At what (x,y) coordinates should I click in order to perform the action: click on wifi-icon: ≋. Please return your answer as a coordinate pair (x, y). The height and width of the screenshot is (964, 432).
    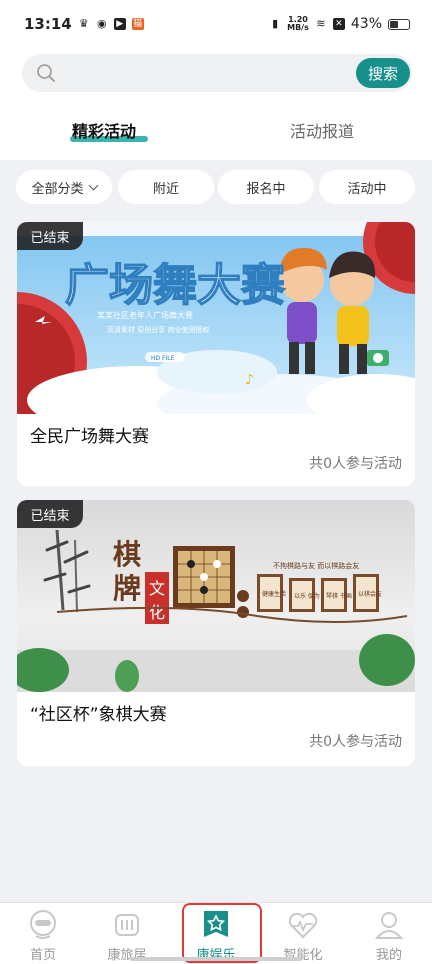
    Looking at the image, I should click on (321, 23).